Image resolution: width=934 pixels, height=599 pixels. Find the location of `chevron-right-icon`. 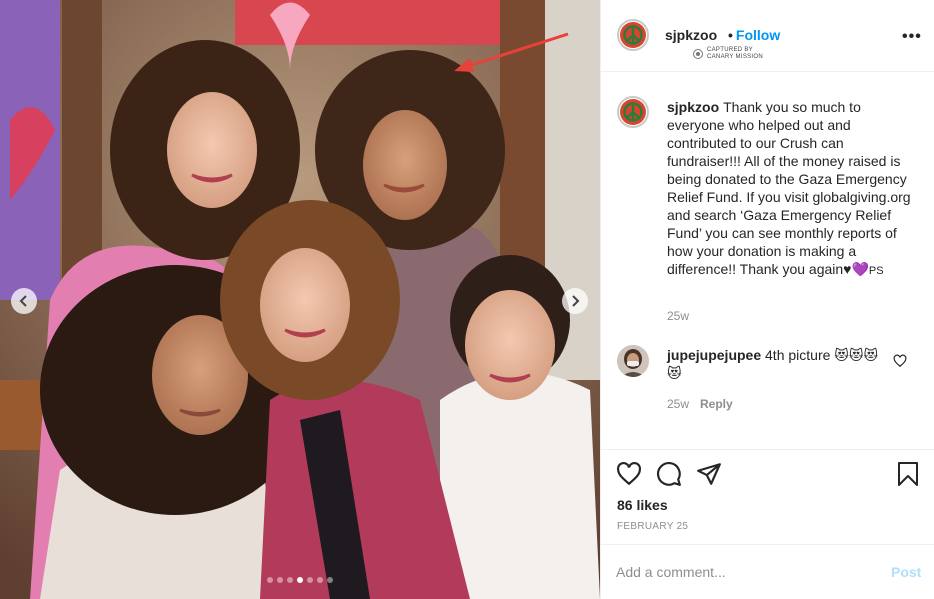

chevron-right-icon is located at coordinates (576, 301).